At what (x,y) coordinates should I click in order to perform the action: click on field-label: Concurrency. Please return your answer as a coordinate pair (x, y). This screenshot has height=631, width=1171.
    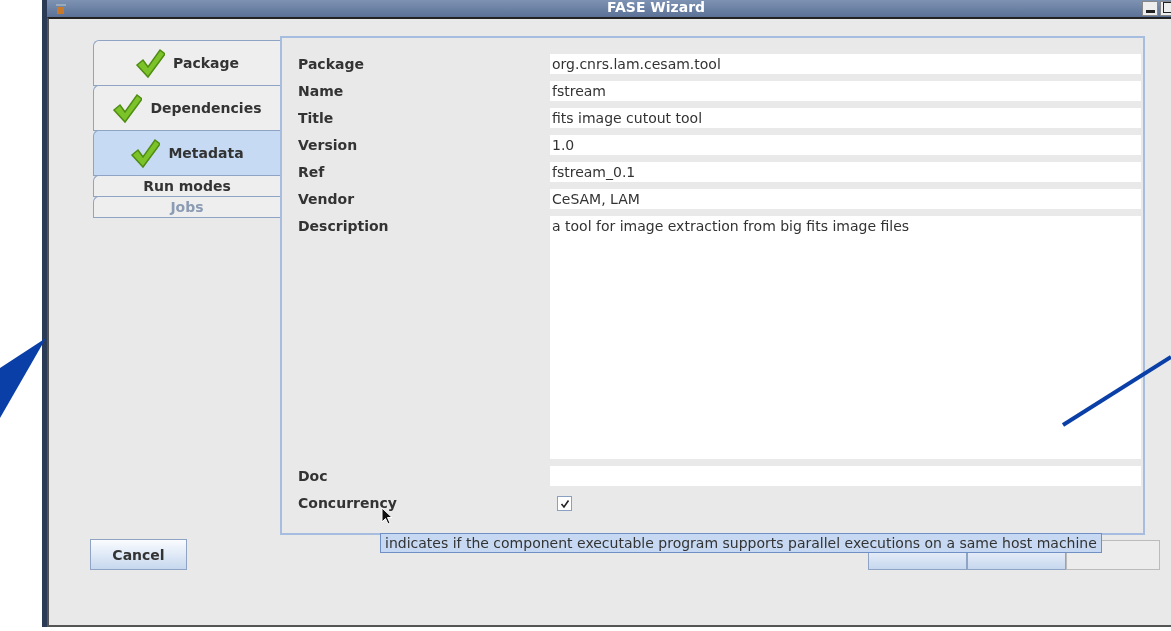
    Looking at the image, I should click on (348, 503).